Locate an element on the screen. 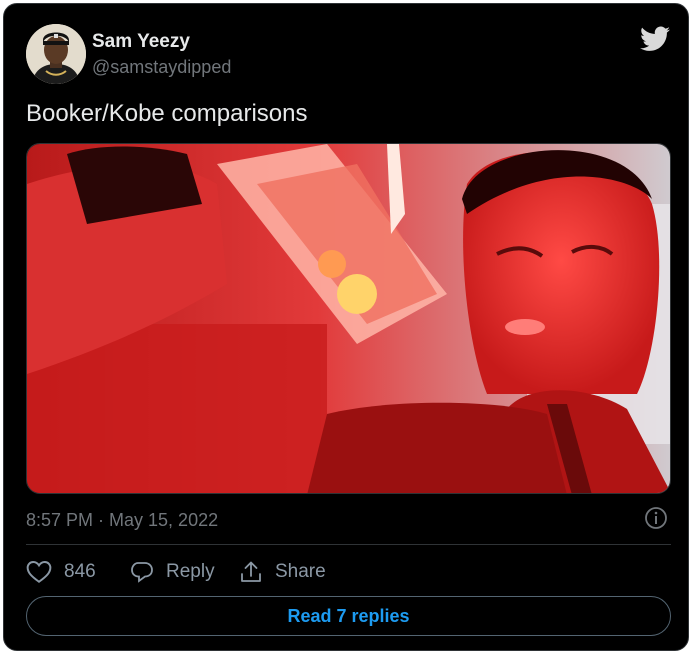 This screenshot has width=695, height=657. avatar is located at coordinates (56, 54).